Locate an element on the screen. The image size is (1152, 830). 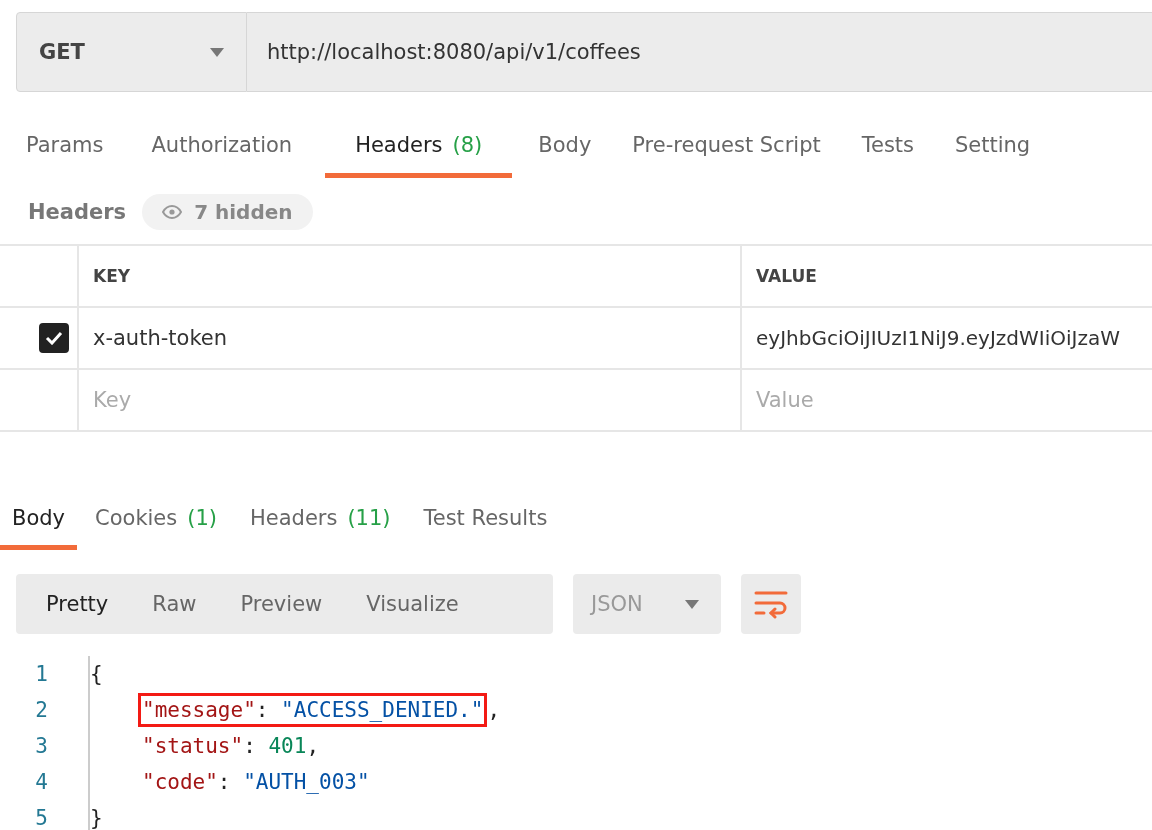
response-tab: Headers (11) is located at coordinates (320, 518).